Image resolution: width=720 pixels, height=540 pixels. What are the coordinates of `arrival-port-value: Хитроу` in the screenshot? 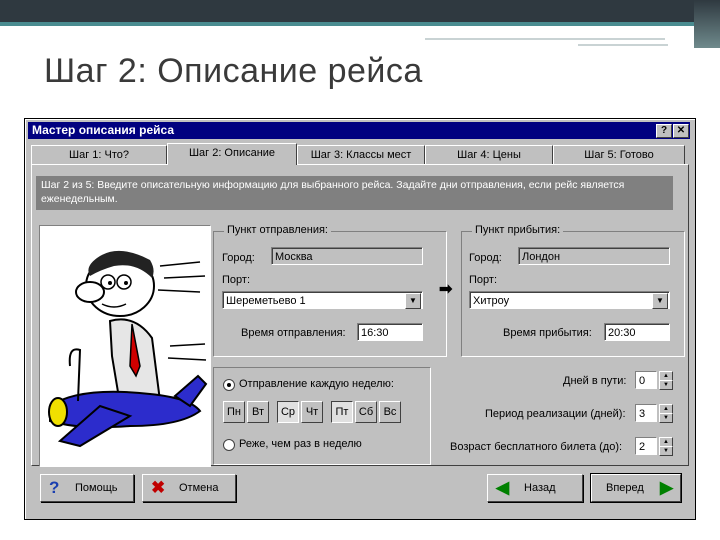 It's located at (491, 301).